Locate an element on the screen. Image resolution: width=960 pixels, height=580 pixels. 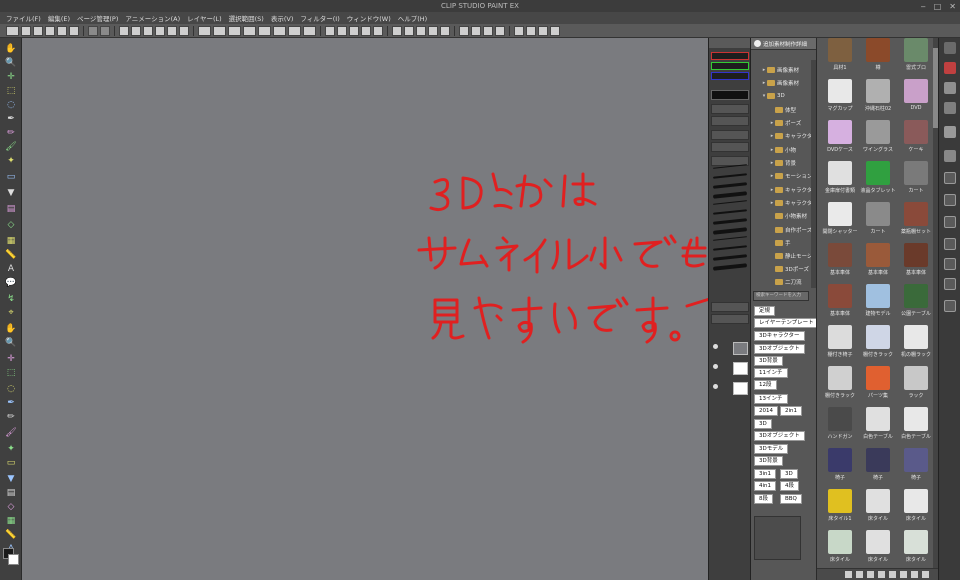
material-item: 具材1 is located at coordinates (840, 56).